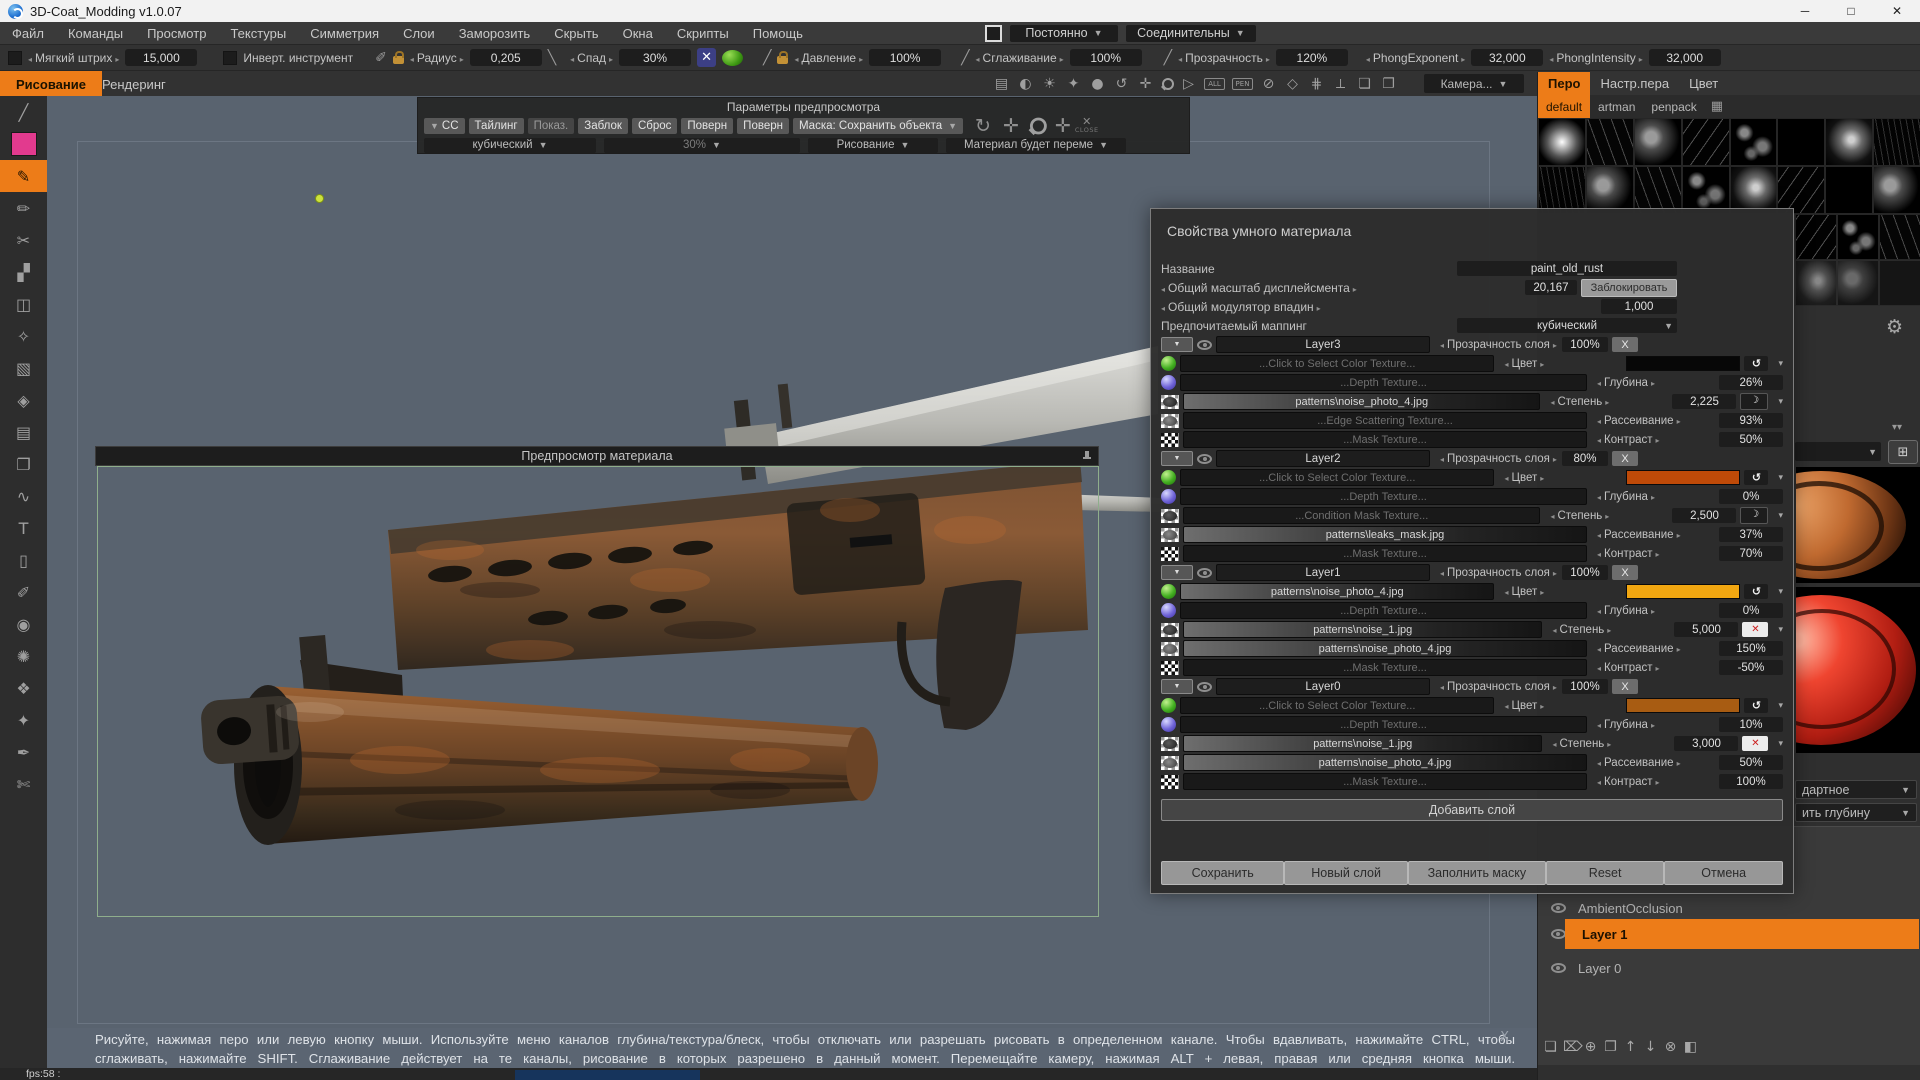 The width and height of the screenshot is (1920, 1080). I want to click on camera-dropdown: Камера... ▼, so click(1474, 83).